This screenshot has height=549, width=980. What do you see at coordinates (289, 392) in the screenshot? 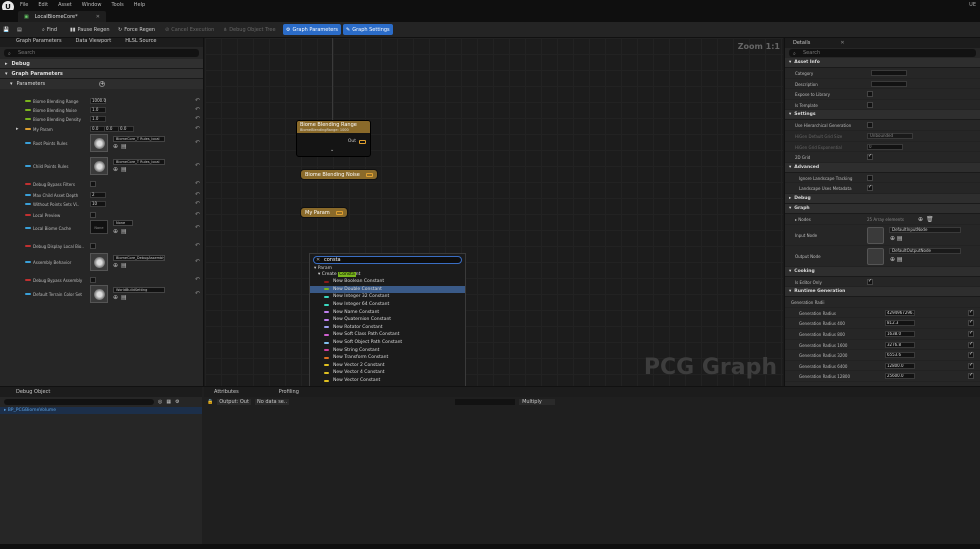
I see `tab-profiling: Profiling` at bounding box center [289, 392].